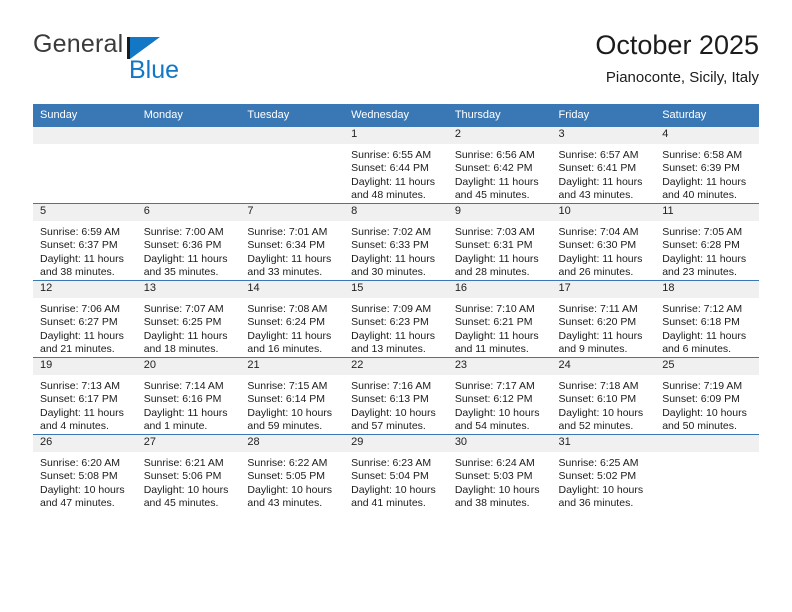 This screenshot has width=792, height=612. I want to click on daylight-duration-line-2: and 43 minutes., so click(596, 195).